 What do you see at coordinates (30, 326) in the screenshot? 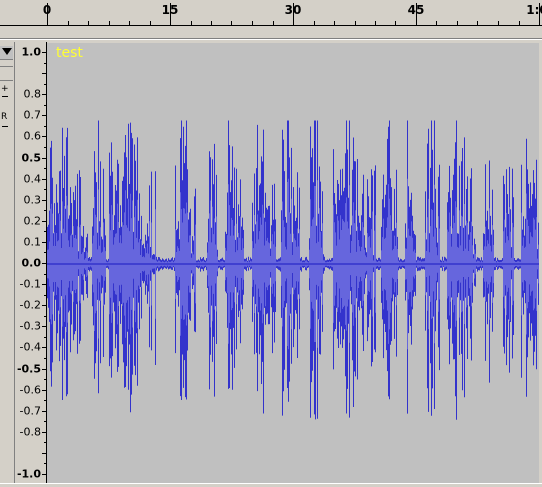
I see `amplitude-label: -0.3` at bounding box center [30, 326].